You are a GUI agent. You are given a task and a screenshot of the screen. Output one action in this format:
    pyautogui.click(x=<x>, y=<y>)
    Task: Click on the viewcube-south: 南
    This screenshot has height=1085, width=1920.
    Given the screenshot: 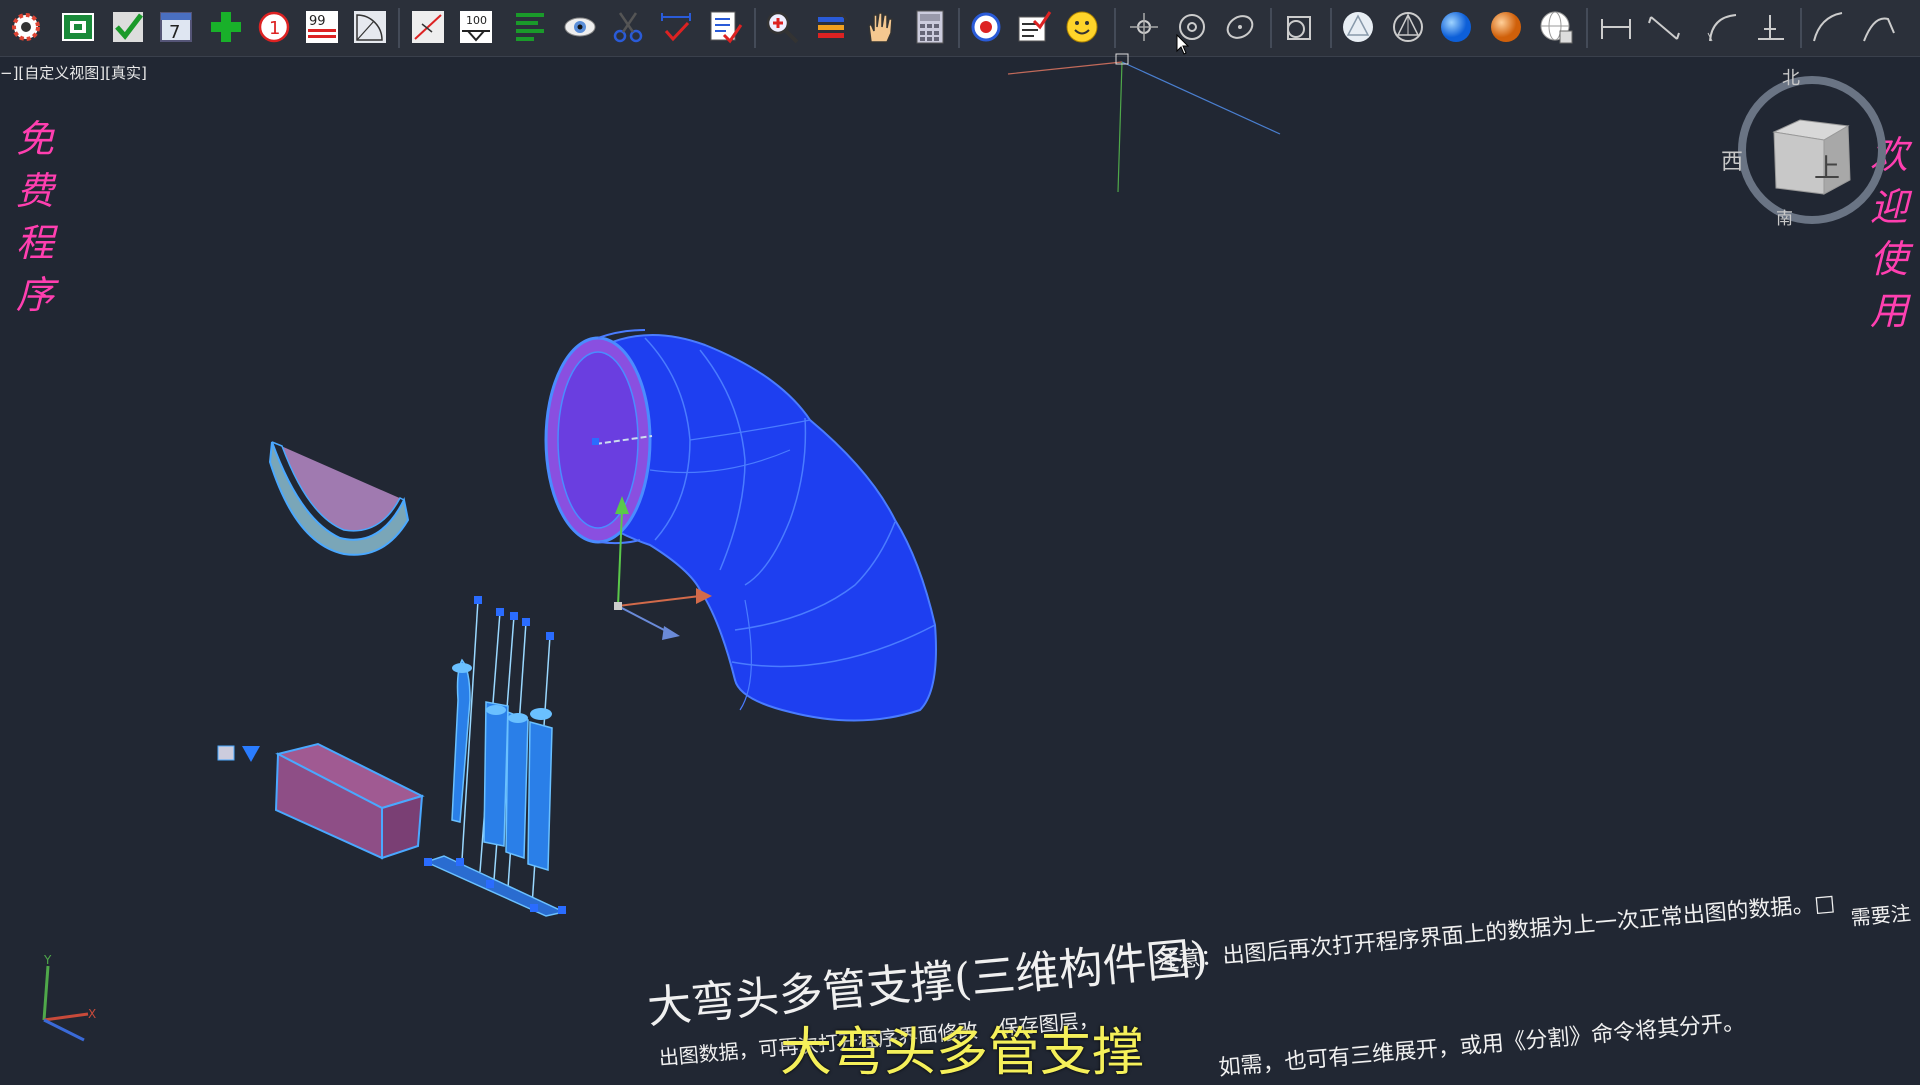 What is the action you would take?
    pyautogui.click(x=1784, y=216)
    